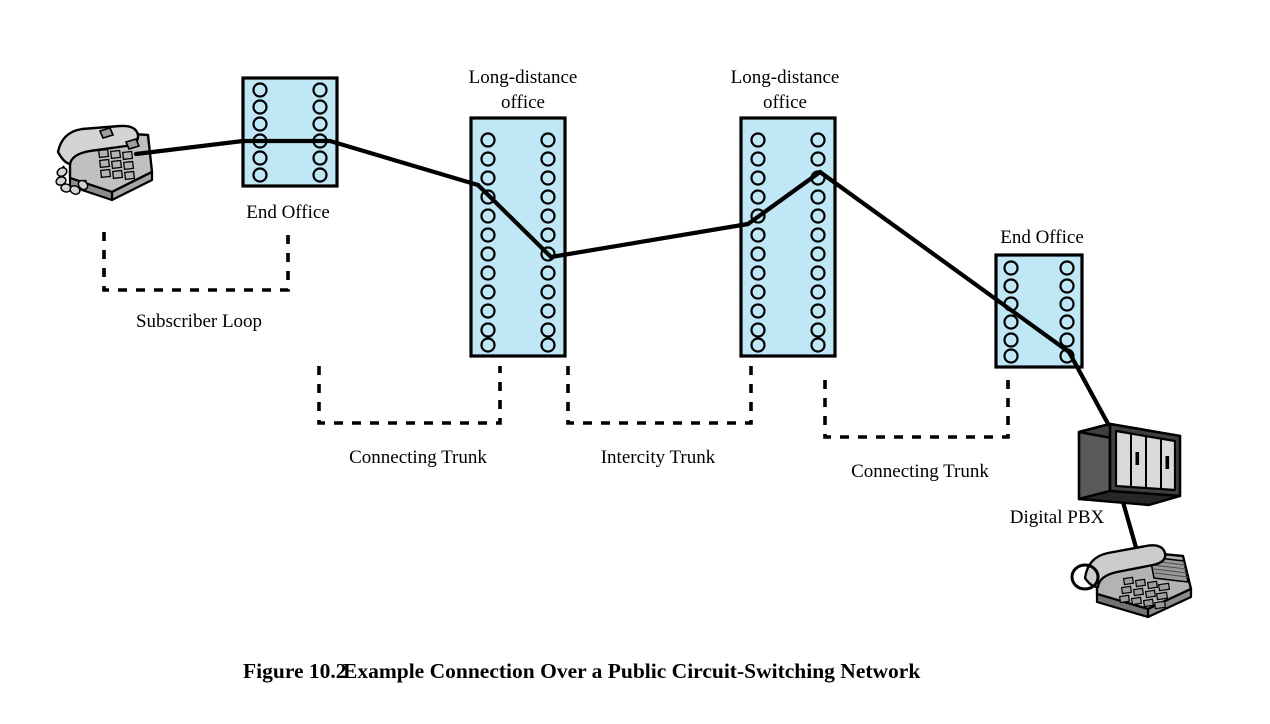  I want to click on bracket-intercity-trunk, so click(659, 395).